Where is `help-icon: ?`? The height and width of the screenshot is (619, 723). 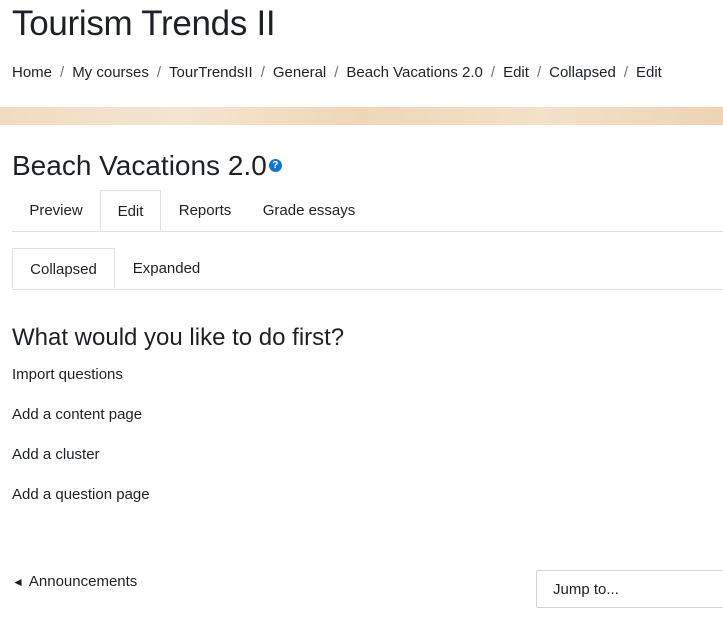 help-icon: ? is located at coordinates (275, 166).